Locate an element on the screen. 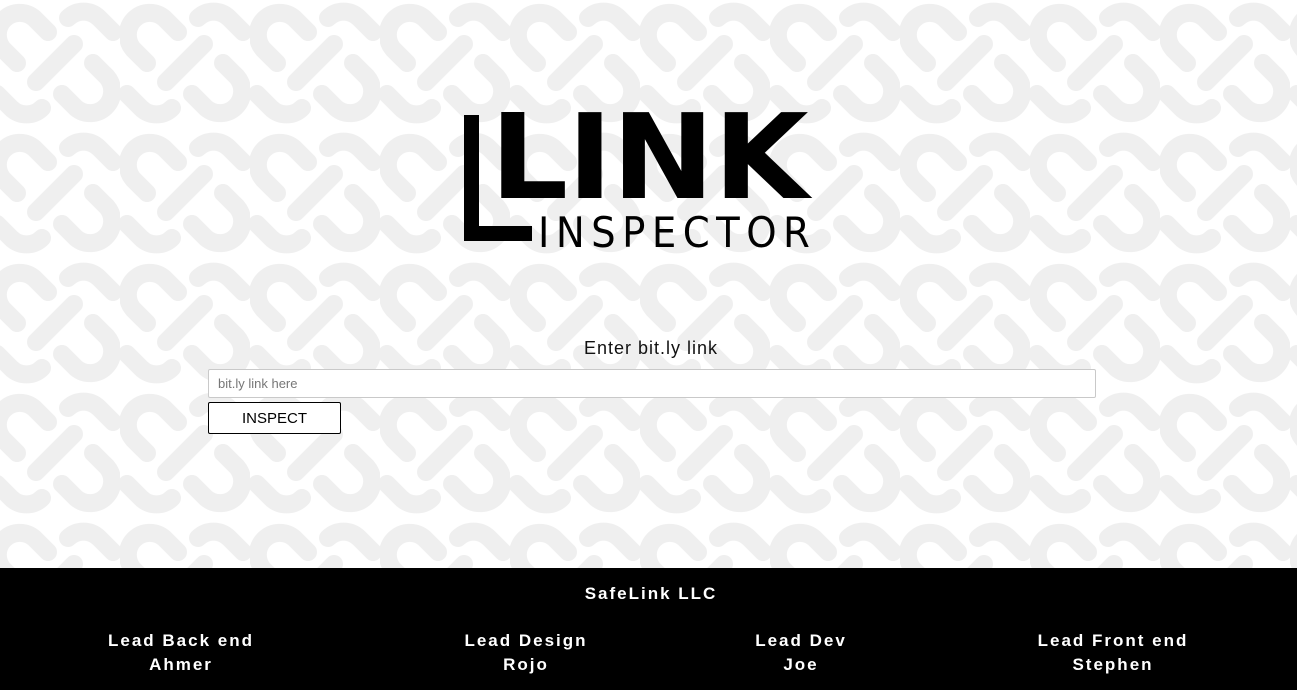 The height and width of the screenshot is (690, 1297). logo-word-inspector: INSPECTOR is located at coordinates (677, 232).